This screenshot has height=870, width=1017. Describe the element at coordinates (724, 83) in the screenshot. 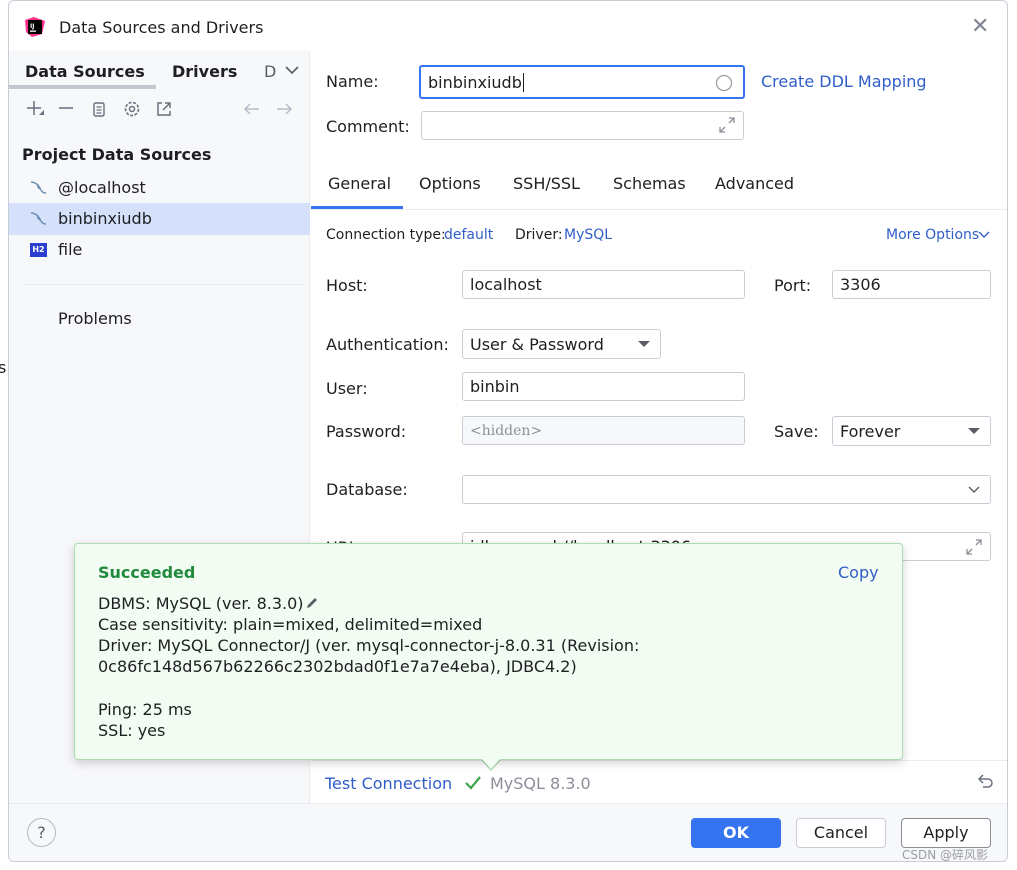

I see `spinner-circle-icon` at that location.